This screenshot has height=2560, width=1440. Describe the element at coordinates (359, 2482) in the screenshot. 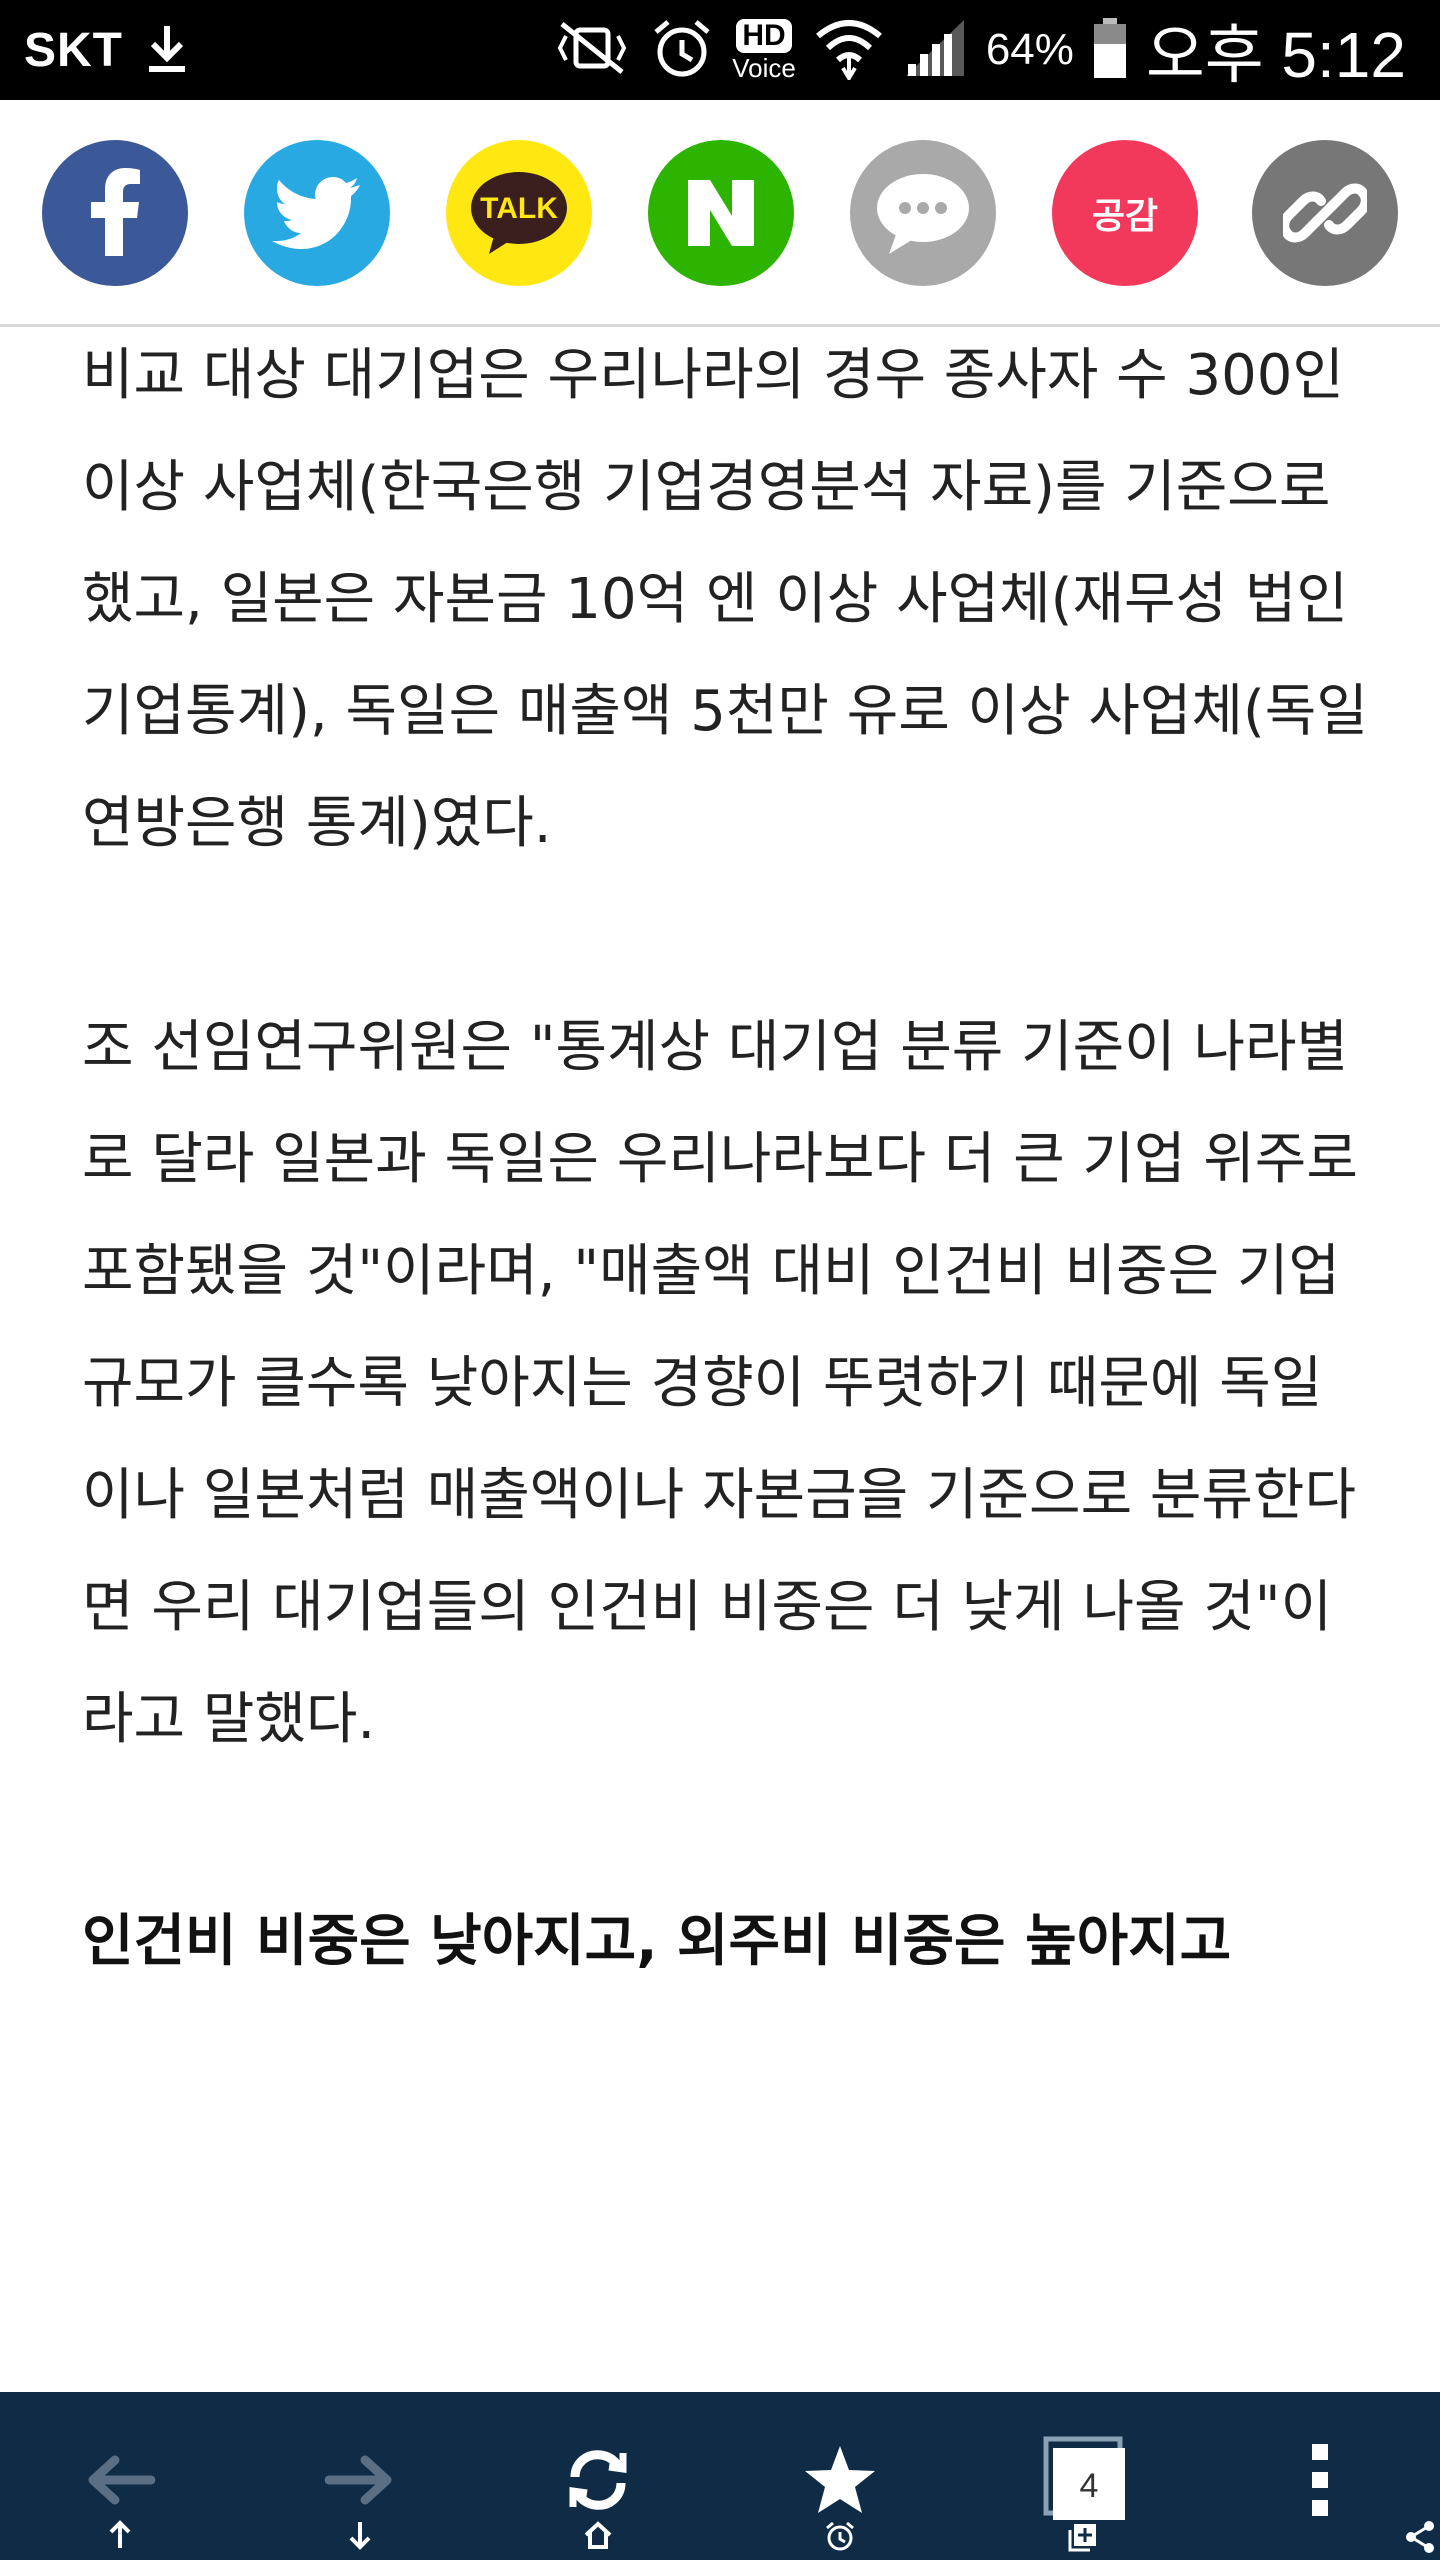

I see `forward-arrow-icon` at that location.